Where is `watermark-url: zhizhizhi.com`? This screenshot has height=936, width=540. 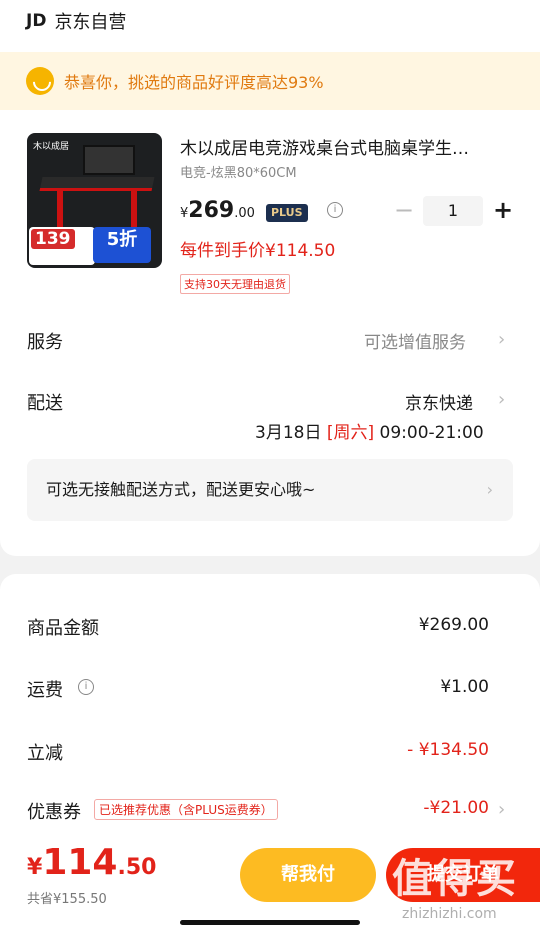 watermark-url: zhizhizhi.com is located at coordinates (449, 914).